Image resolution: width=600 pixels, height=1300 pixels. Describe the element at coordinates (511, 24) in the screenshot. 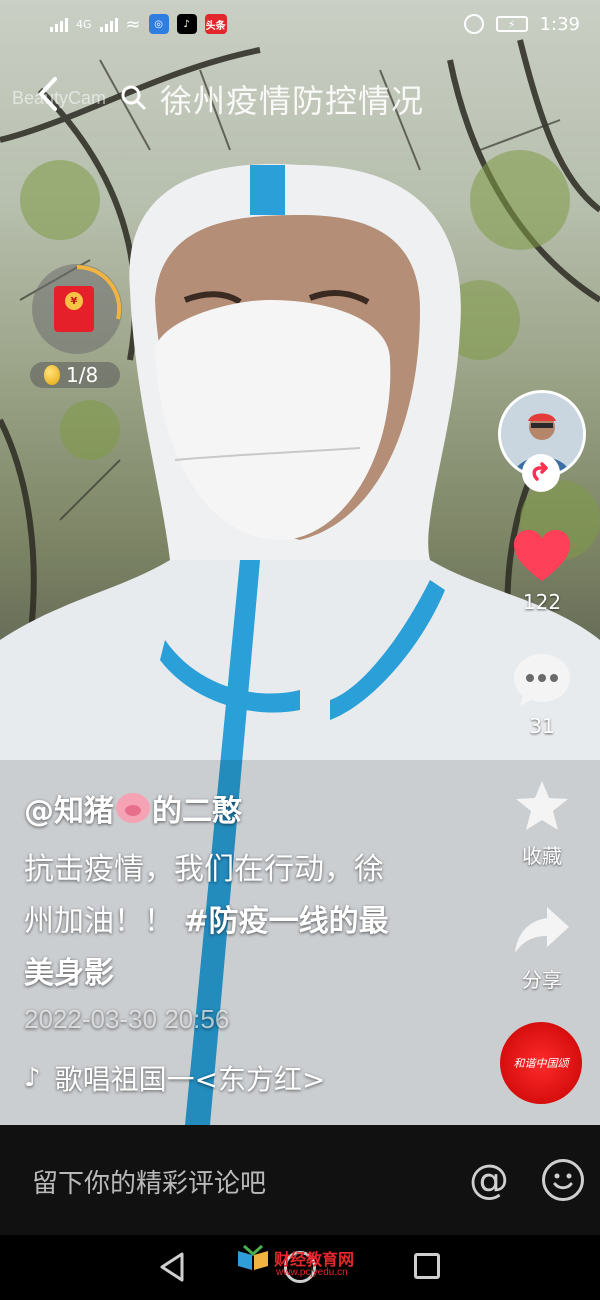

I see `battery-icon: ⚡` at that location.